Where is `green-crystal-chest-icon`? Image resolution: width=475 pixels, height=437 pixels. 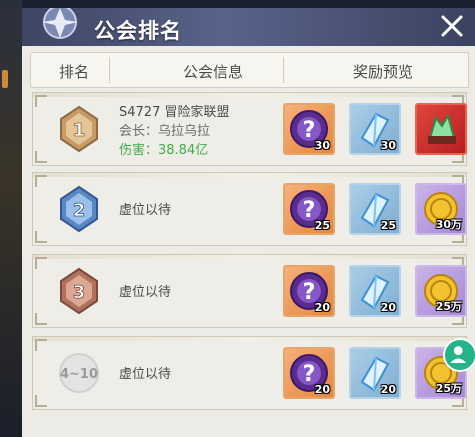 green-crystal-chest-icon is located at coordinates (442, 128).